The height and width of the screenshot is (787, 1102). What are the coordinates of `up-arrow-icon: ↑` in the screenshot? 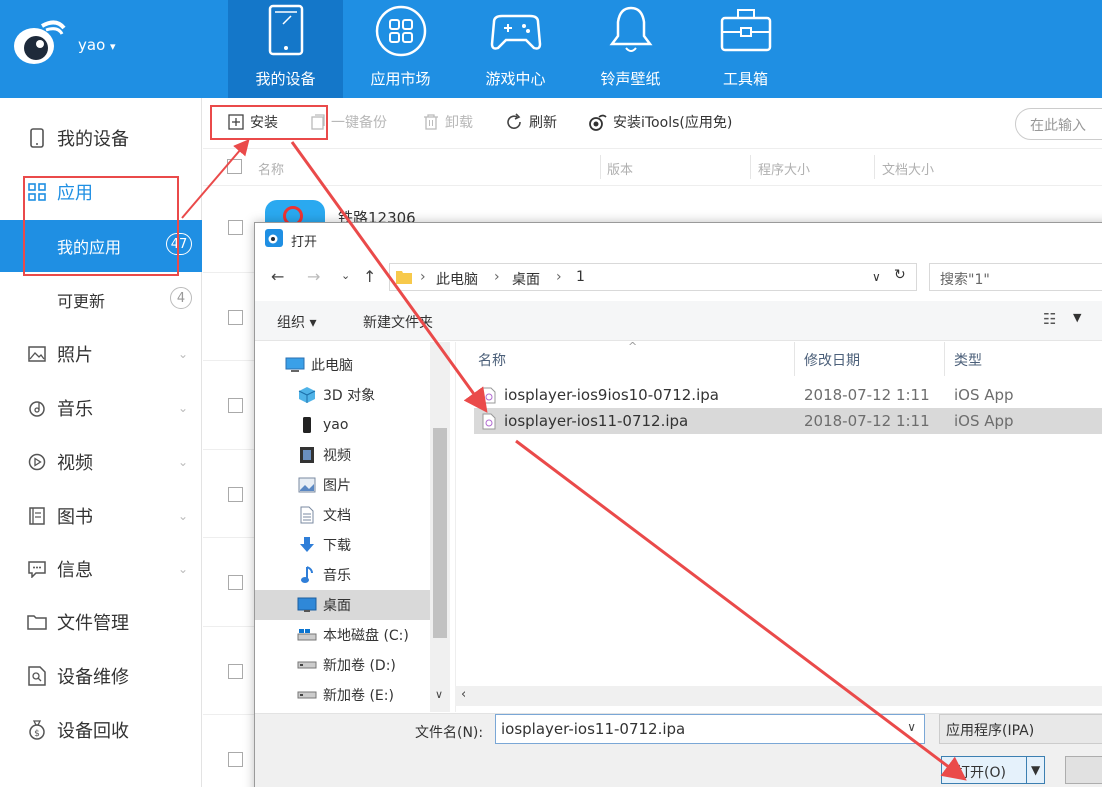 It's located at (369, 276).